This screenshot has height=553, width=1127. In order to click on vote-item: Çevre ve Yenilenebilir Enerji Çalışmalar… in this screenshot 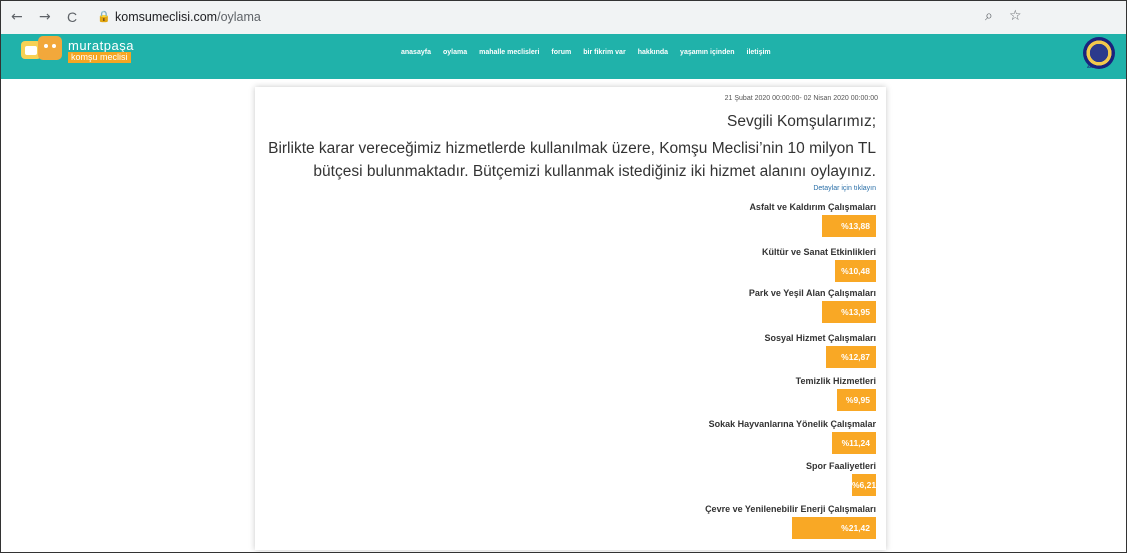, I will do `click(790, 521)`.